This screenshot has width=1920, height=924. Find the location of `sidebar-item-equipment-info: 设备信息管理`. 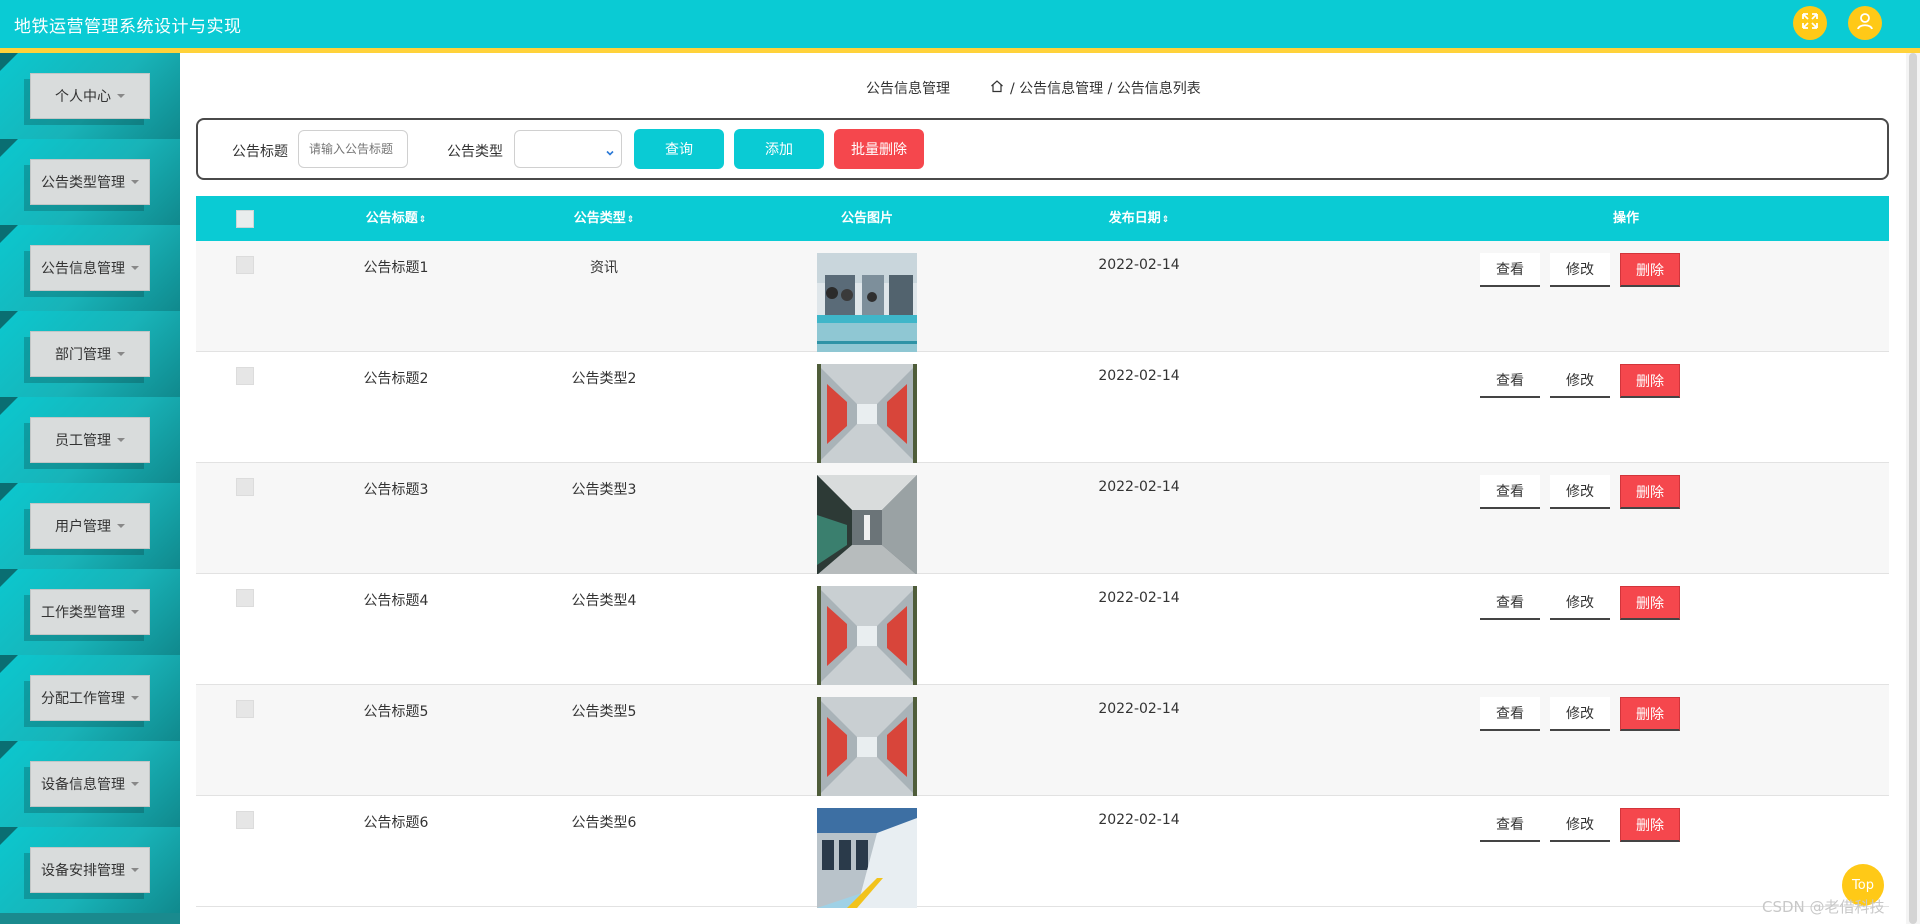

sidebar-item-equipment-info: 设备信息管理 is located at coordinates (90, 784).